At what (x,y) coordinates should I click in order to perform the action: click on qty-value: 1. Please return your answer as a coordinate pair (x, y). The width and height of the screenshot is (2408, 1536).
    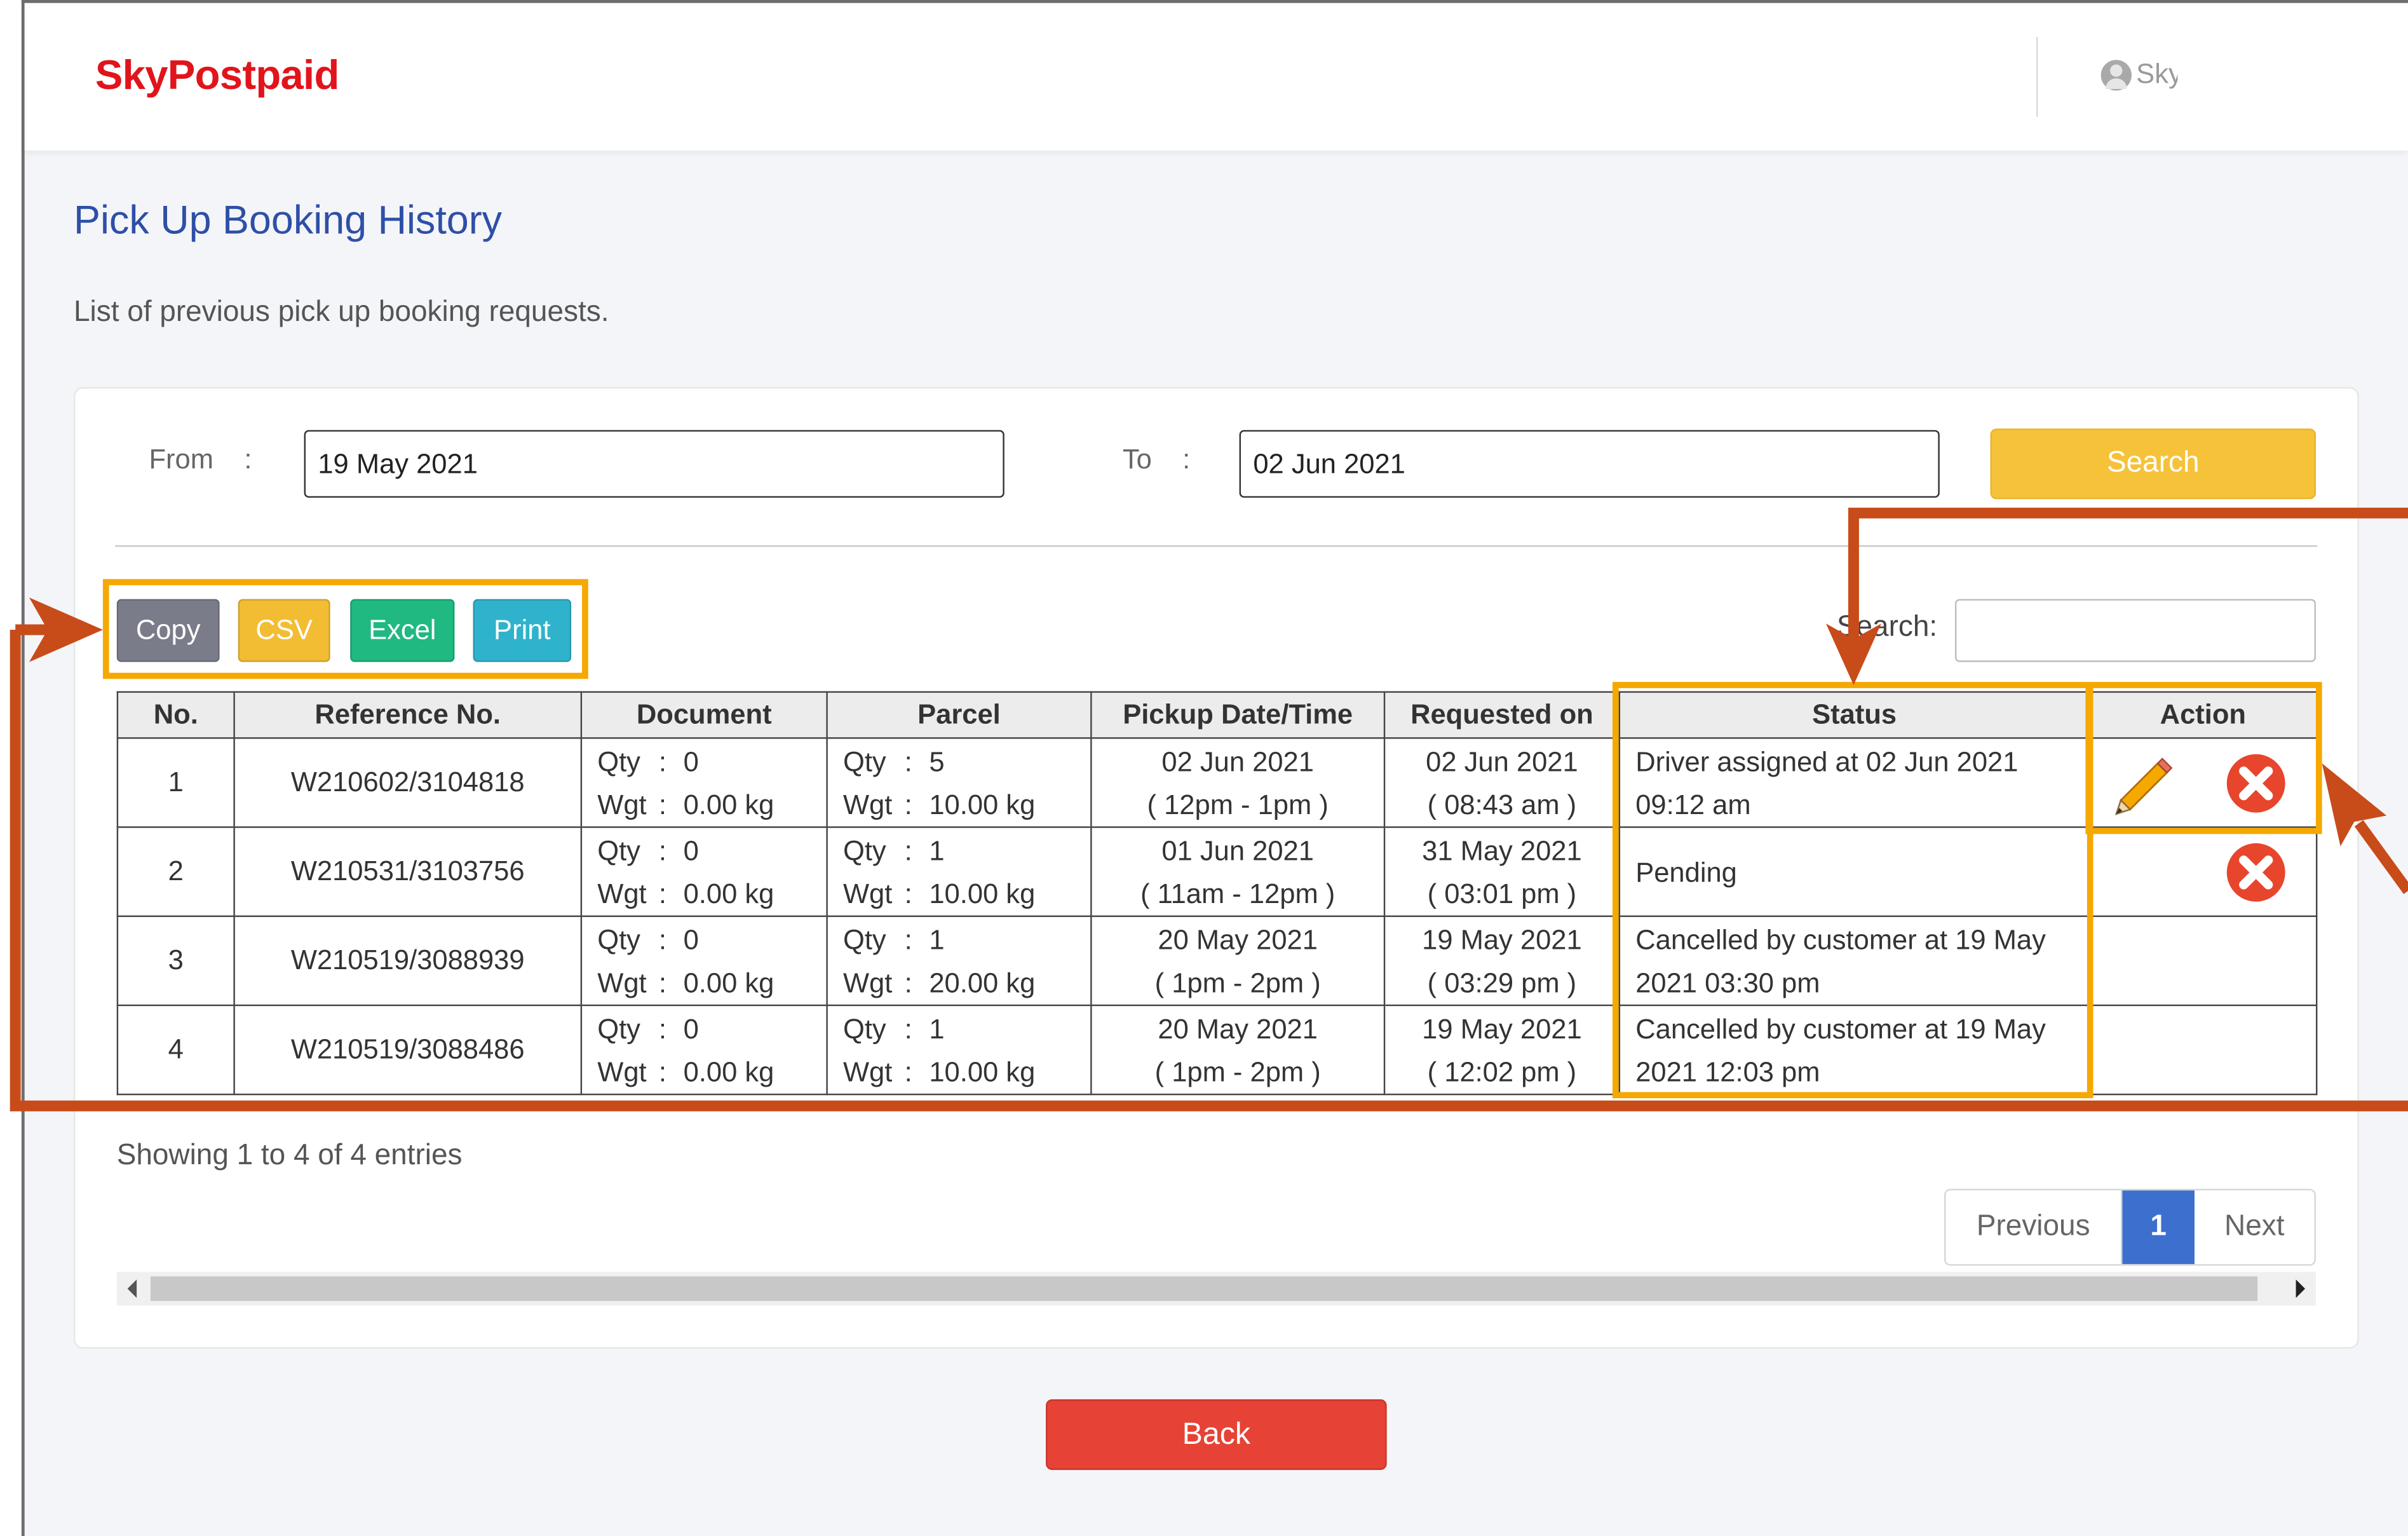
    Looking at the image, I should click on (937, 939).